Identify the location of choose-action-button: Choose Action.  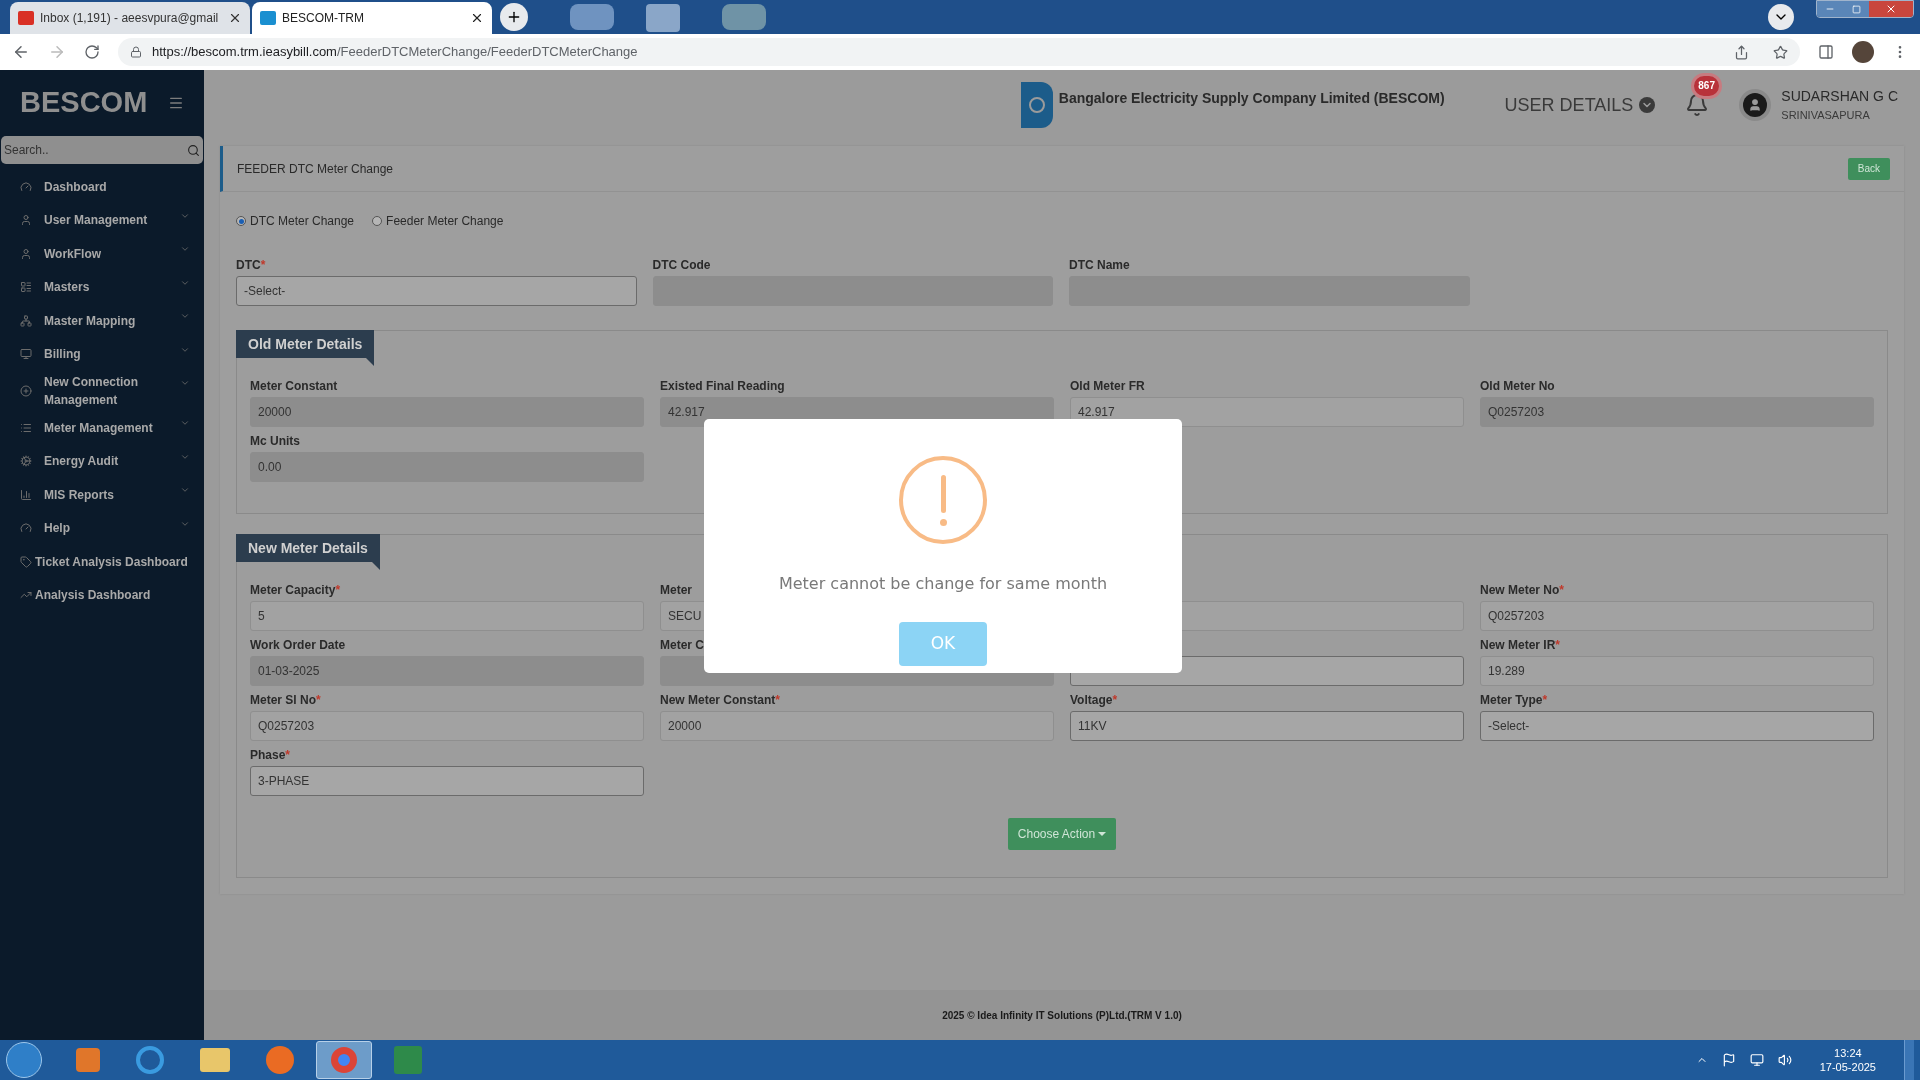
(1062, 834).